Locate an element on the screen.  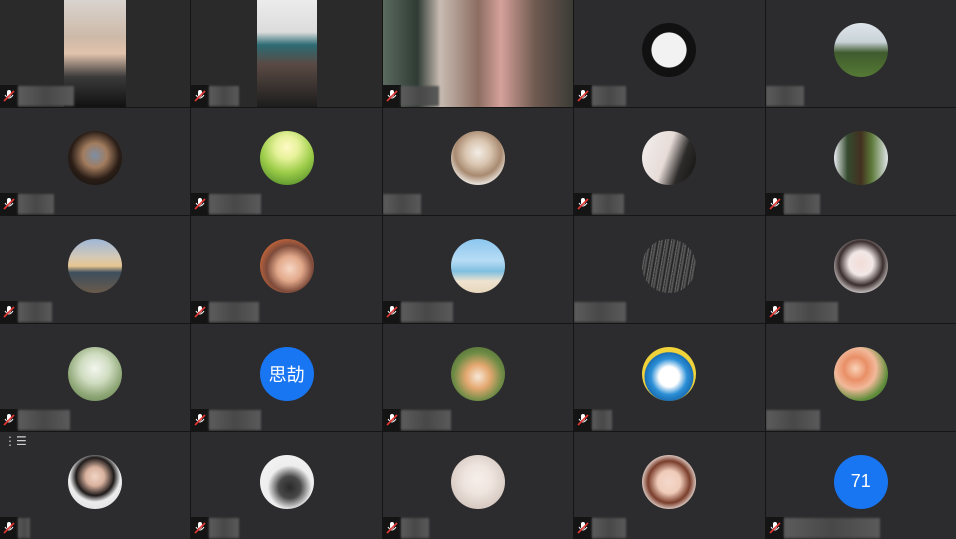
roses-avatar is located at coordinates (860, 373).